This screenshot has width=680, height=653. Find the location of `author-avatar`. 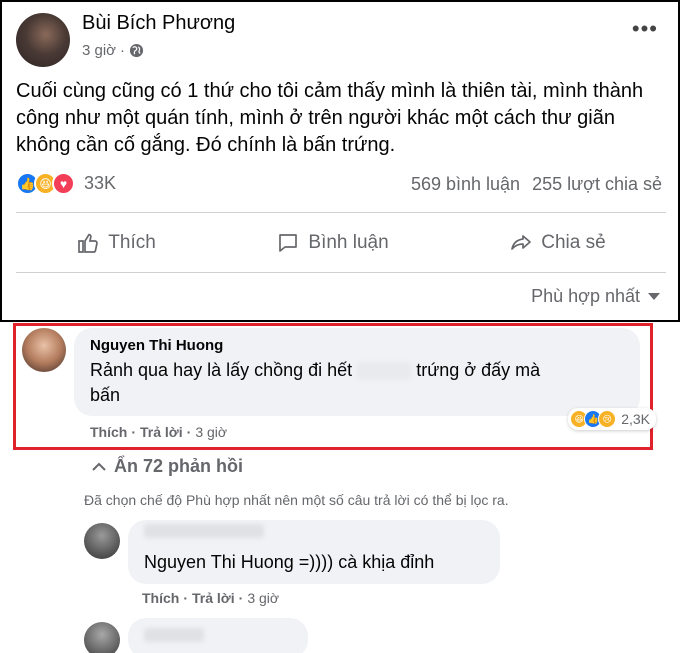

author-avatar is located at coordinates (43, 40).